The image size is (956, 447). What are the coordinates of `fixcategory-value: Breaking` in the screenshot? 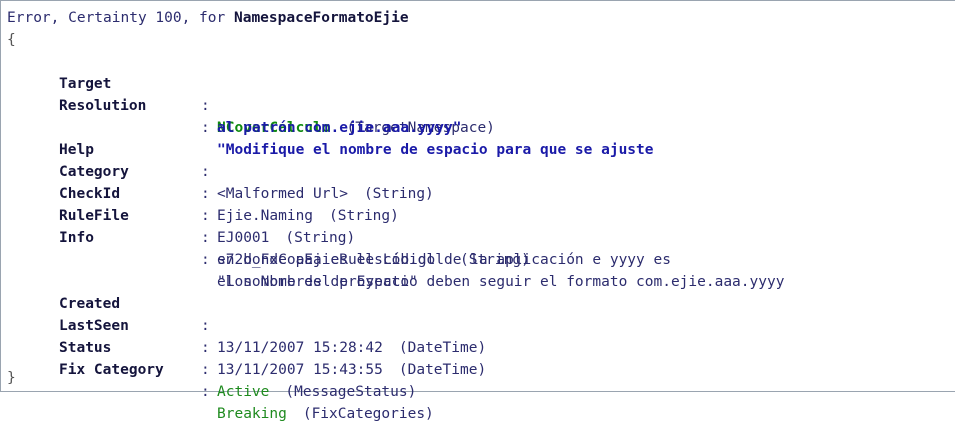 It's located at (252, 414).